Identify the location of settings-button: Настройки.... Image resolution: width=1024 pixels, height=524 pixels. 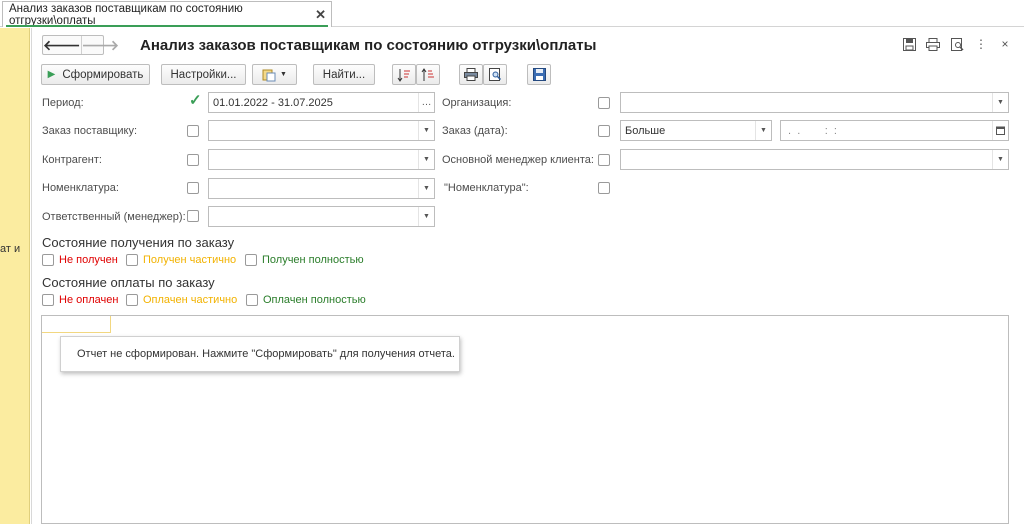
(203, 74).